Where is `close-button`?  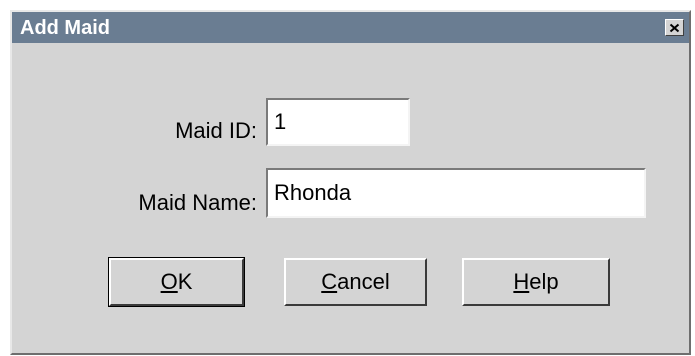 close-button is located at coordinates (674, 27).